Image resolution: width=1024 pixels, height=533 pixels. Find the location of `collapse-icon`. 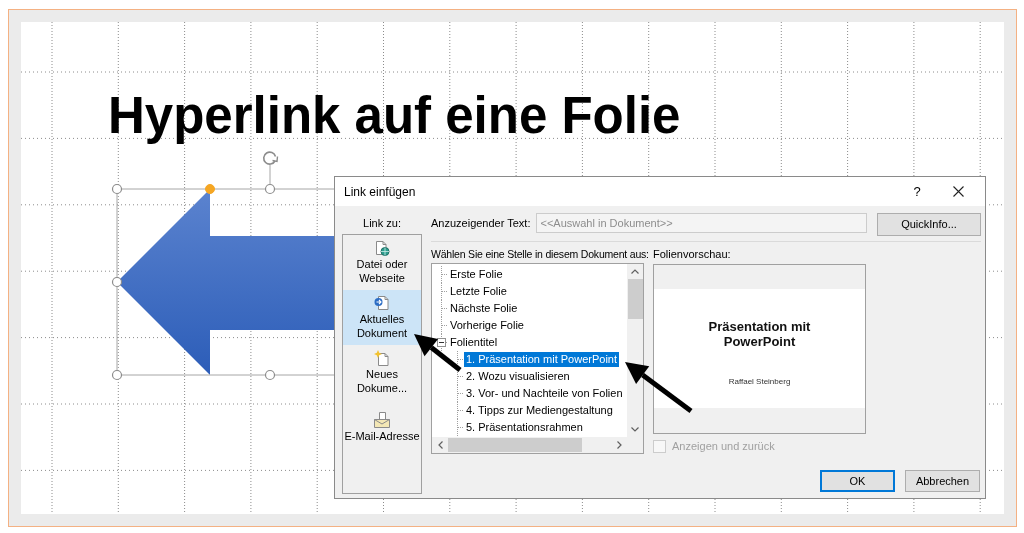

collapse-icon is located at coordinates (441, 342).